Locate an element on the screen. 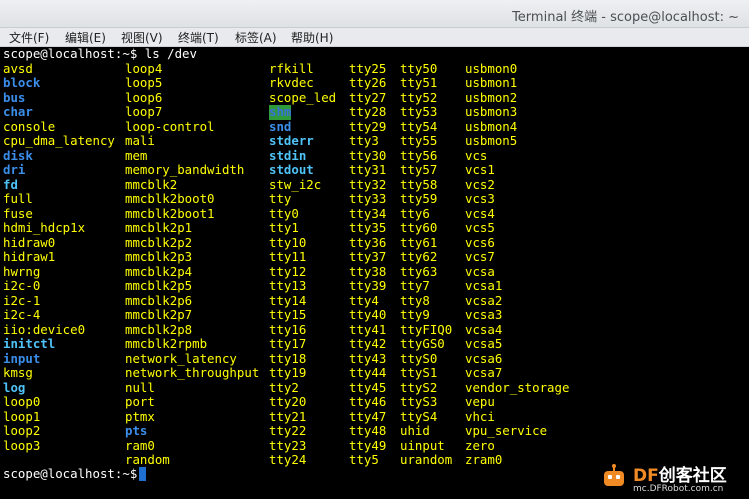 This screenshot has width=749, height=499. prompt: scope@localhost:~$ is located at coordinates (74, 473).